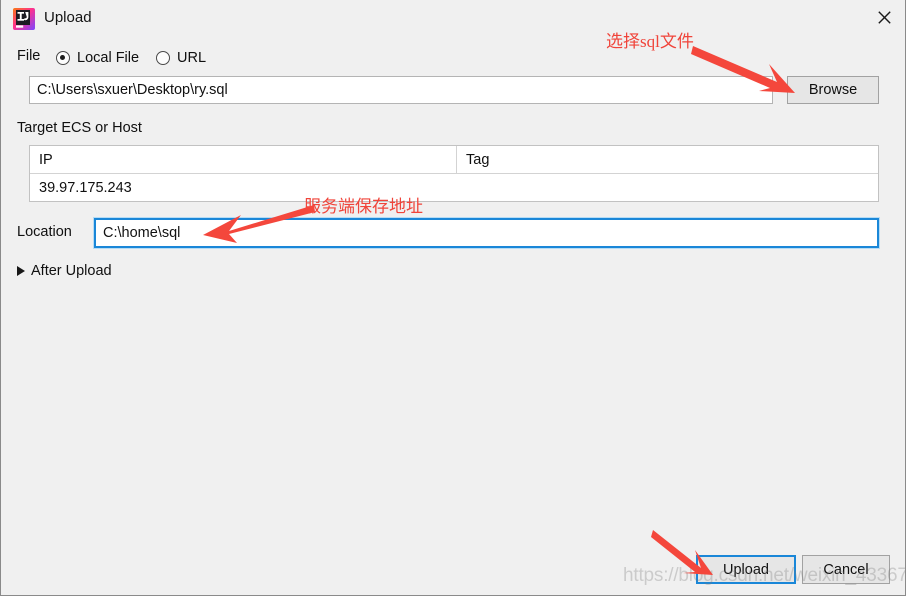 The width and height of the screenshot is (906, 596). What do you see at coordinates (667, 187) in the screenshot?
I see `table-cell-tag` at bounding box center [667, 187].